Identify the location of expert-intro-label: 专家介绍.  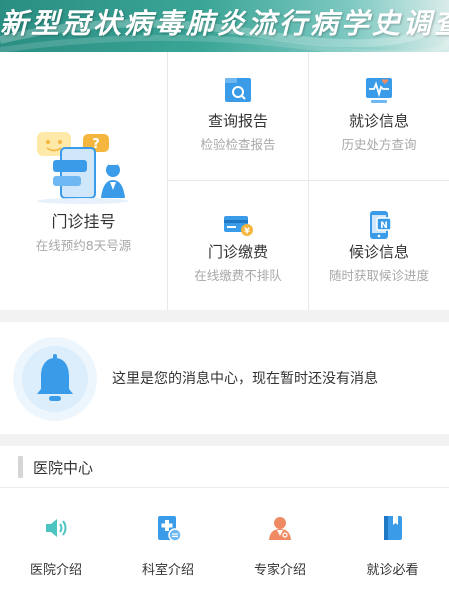
(279, 570).